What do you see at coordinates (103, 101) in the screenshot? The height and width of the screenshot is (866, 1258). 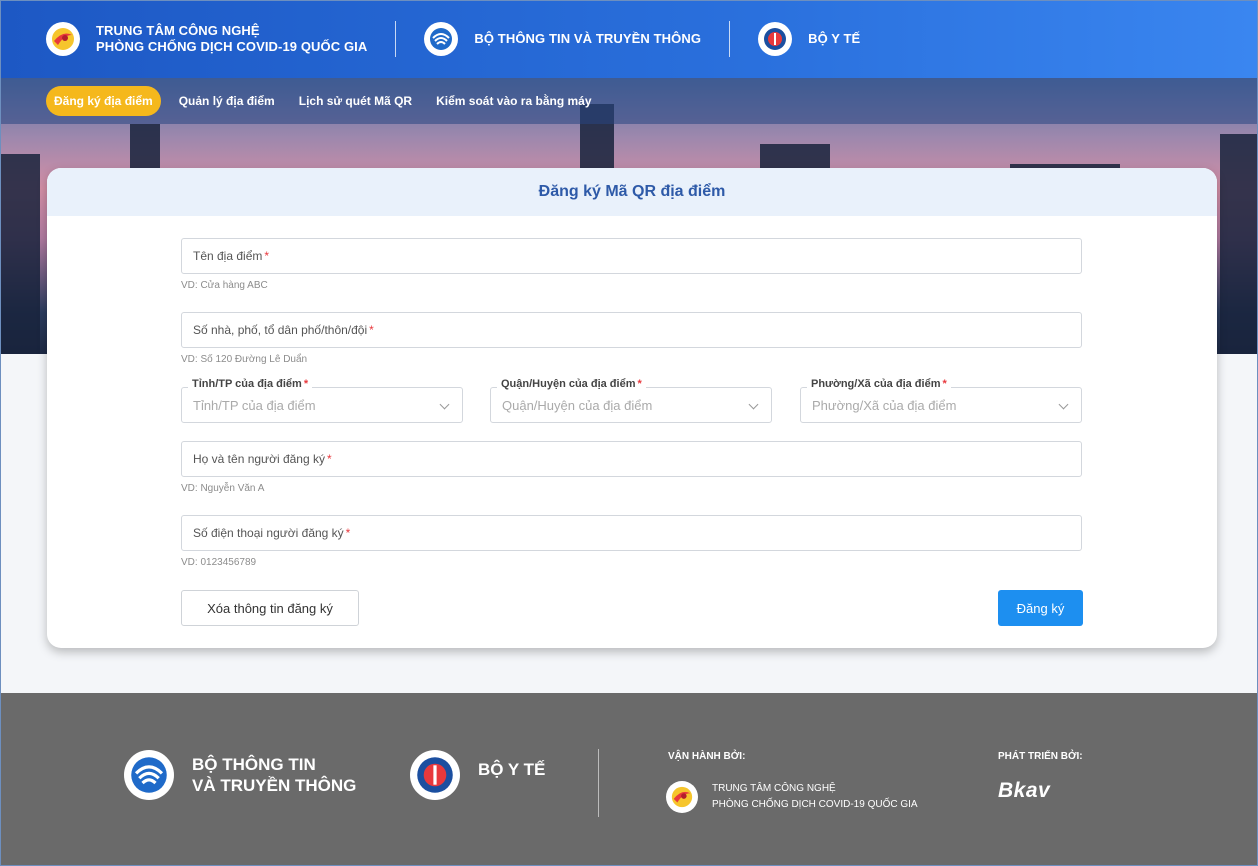 I see `nav-item-register-place: Đăng ký địa điểm` at bounding box center [103, 101].